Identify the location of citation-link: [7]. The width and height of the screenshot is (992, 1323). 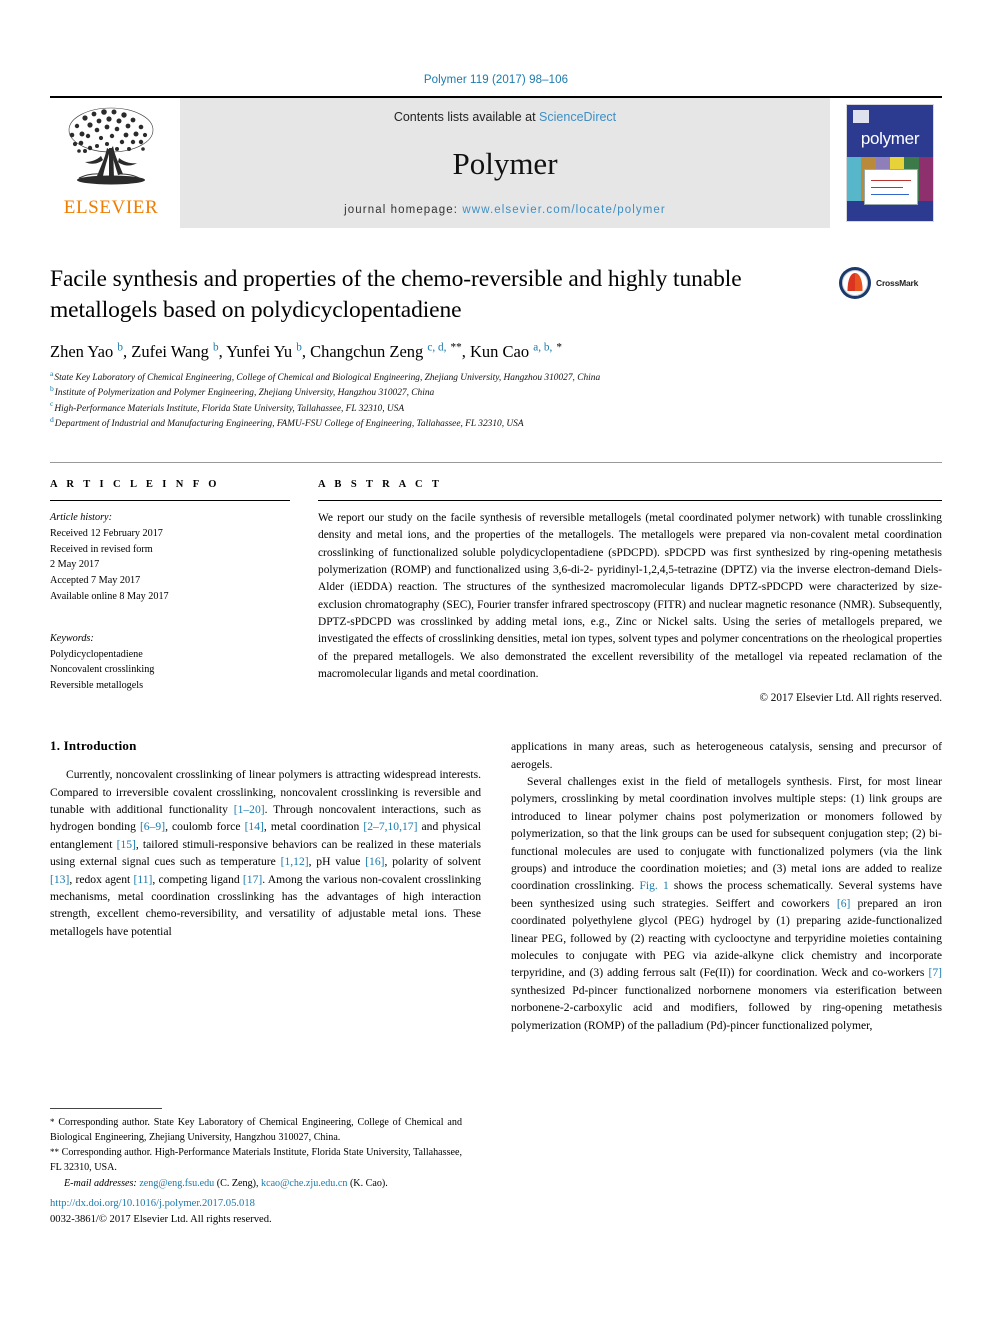
(935, 972).